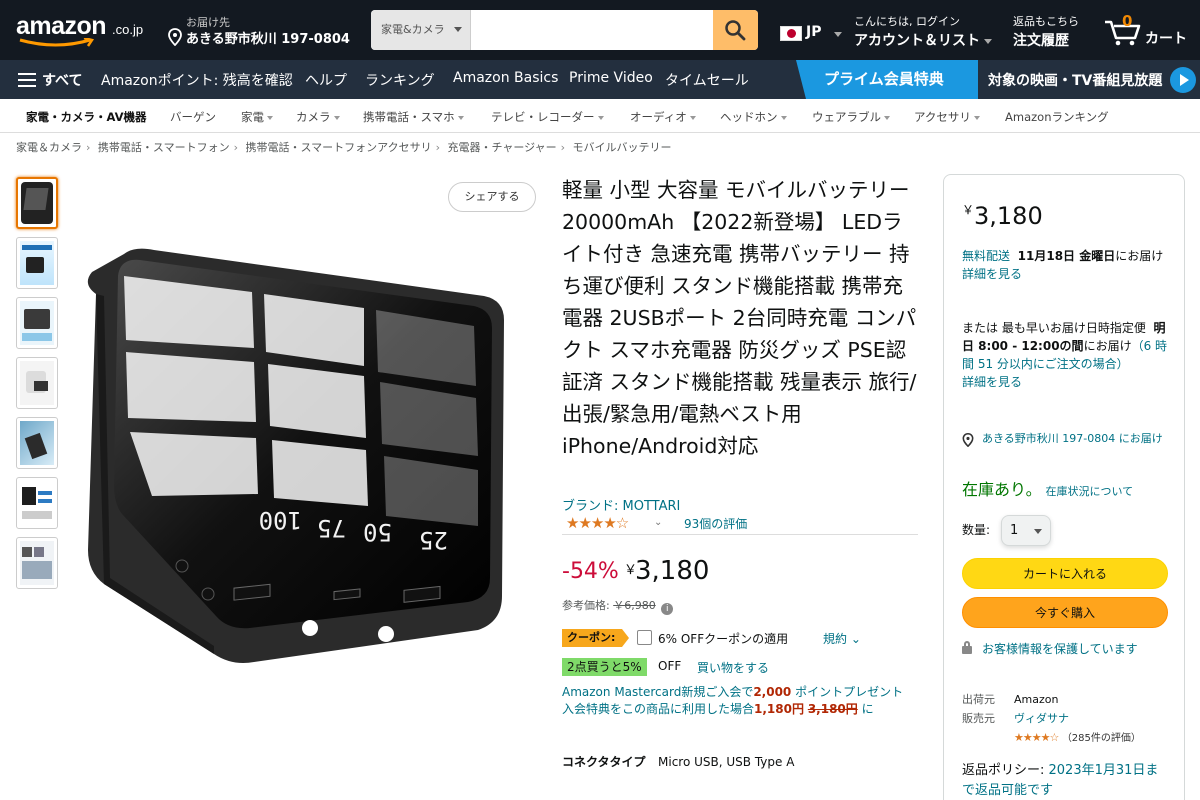 The width and height of the screenshot is (1200, 800). What do you see at coordinates (884, 79) in the screenshot?
I see `prime-benefits-label: プライム会員特典` at bounding box center [884, 79].